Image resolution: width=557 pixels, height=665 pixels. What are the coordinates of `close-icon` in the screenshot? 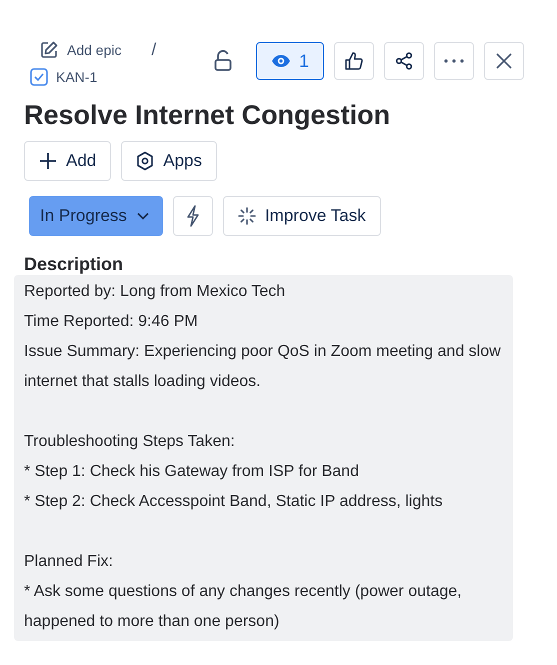 It's located at (504, 61).